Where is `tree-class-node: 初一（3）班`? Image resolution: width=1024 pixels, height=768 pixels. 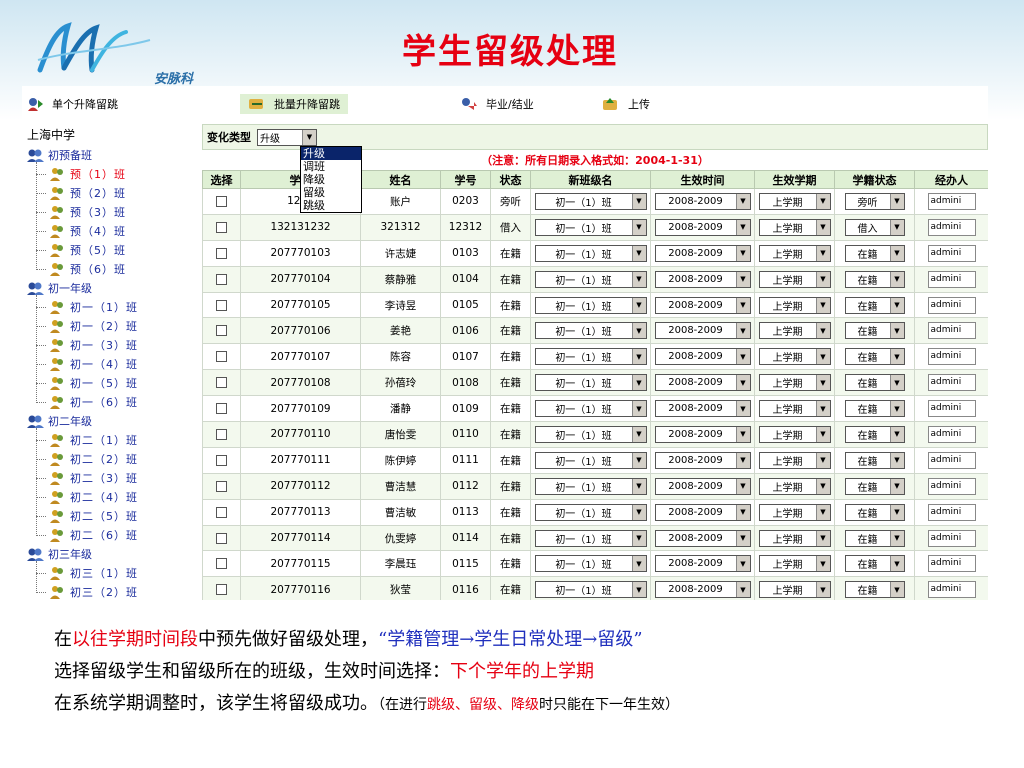 tree-class-node: 初一（3）班 is located at coordinates (94, 345).